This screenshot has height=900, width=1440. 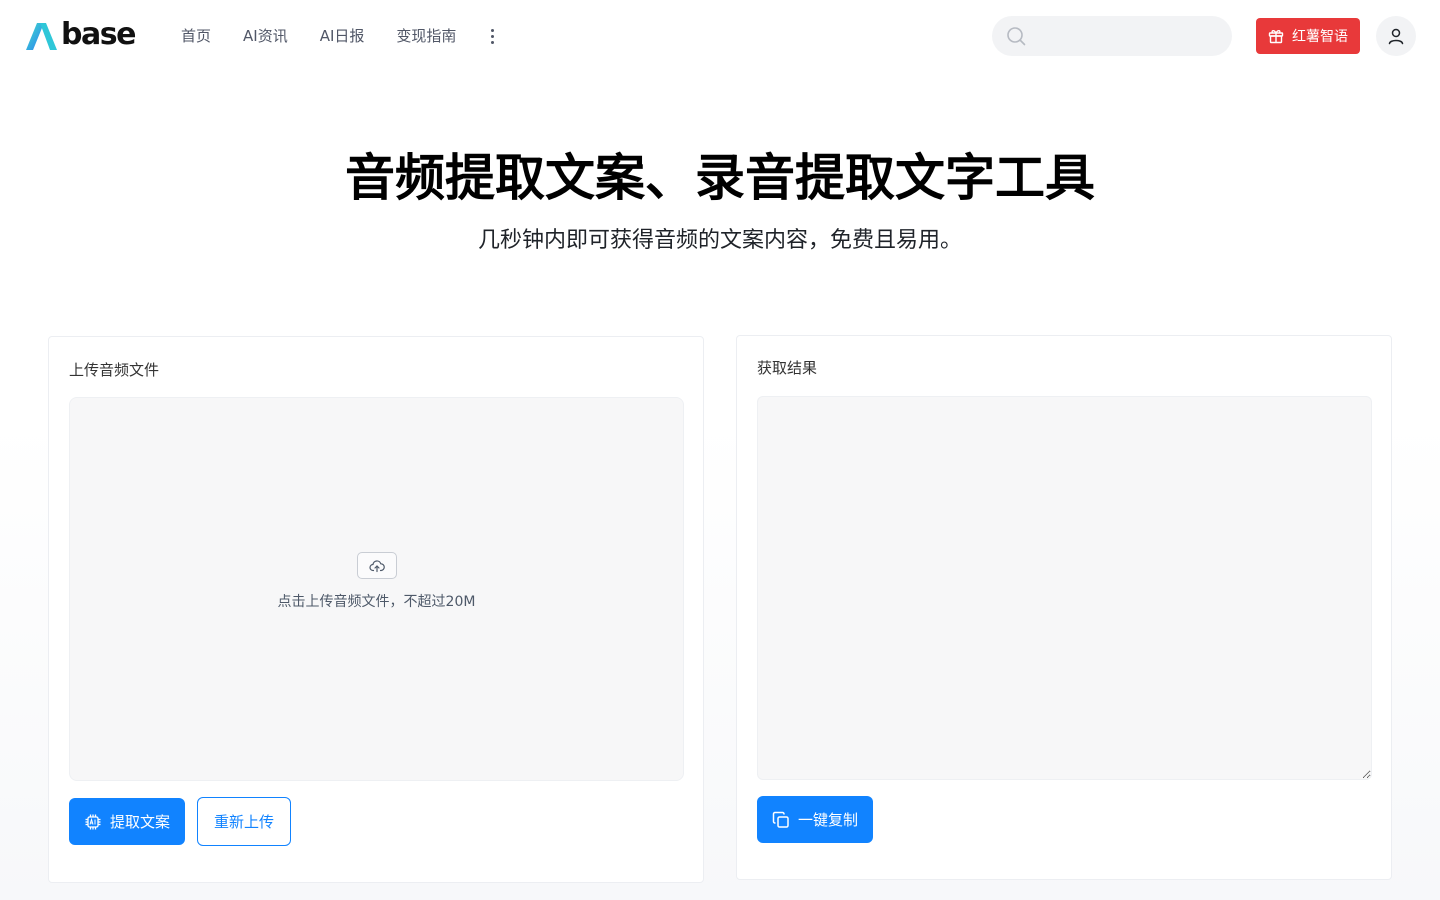 What do you see at coordinates (114, 370) in the screenshot?
I see `upload-panel-label: 上传音频文件` at bounding box center [114, 370].